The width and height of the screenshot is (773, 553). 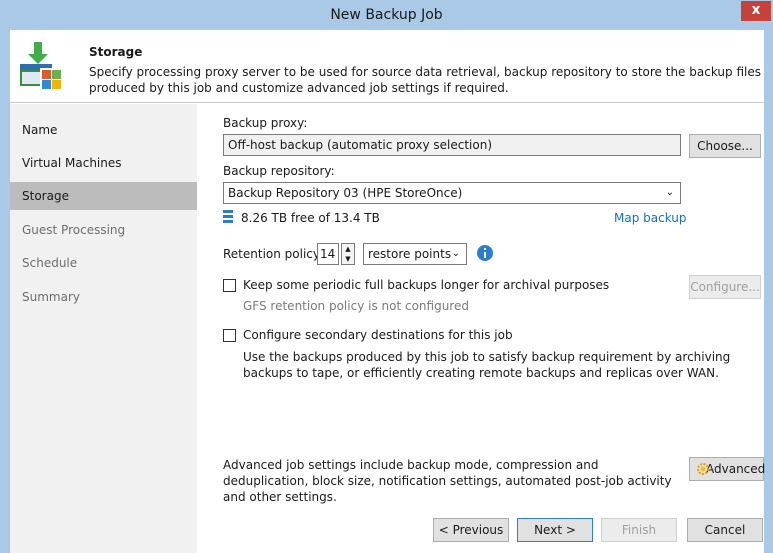 What do you see at coordinates (471, 530) in the screenshot?
I see `previous-button: < Previous` at bounding box center [471, 530].